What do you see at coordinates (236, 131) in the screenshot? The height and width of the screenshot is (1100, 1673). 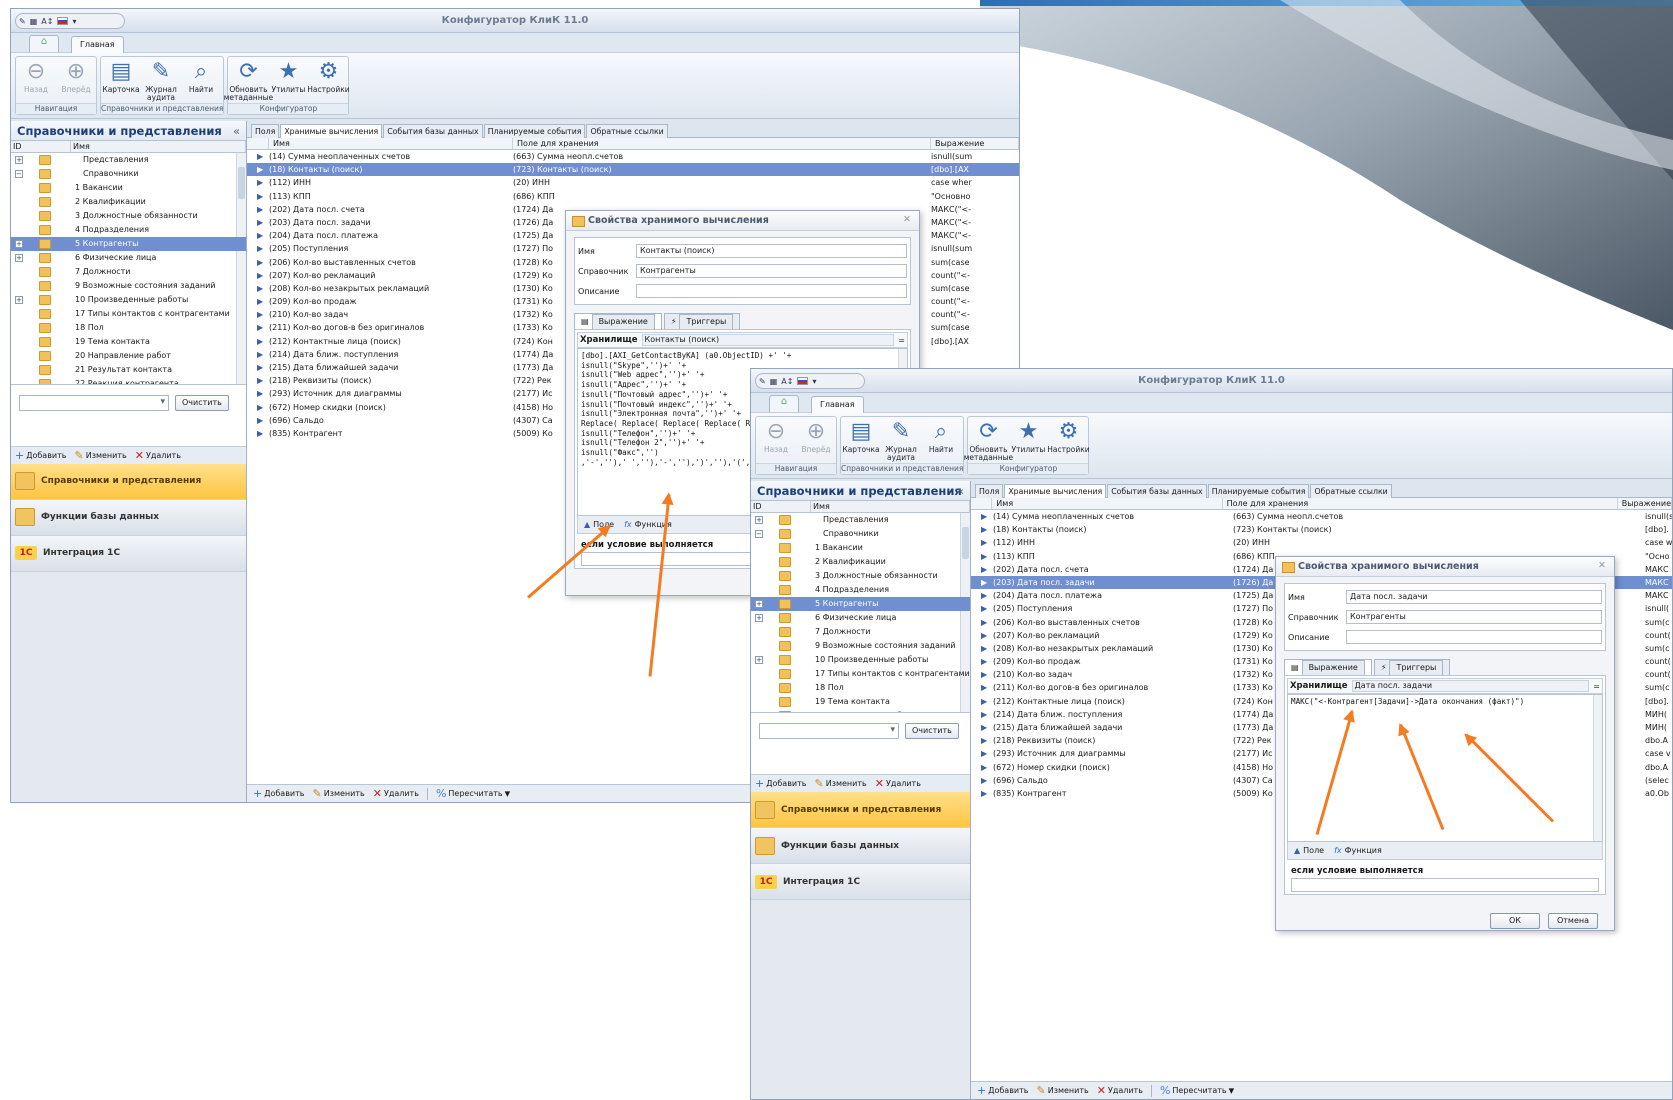 I see `collapse-icon: «` at bounding box center [236, 131].